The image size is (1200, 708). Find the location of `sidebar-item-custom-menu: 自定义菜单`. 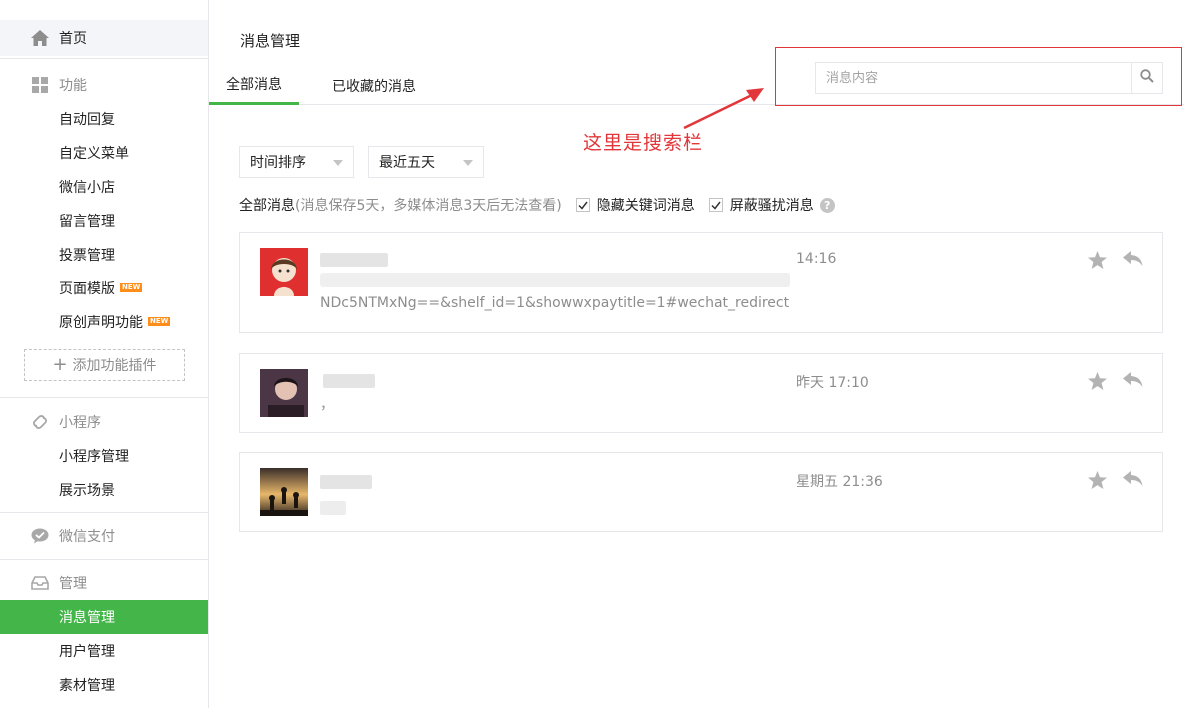

sidebar-item-custom-menu: 自定义菜单 is located at coordinates (104, 153).